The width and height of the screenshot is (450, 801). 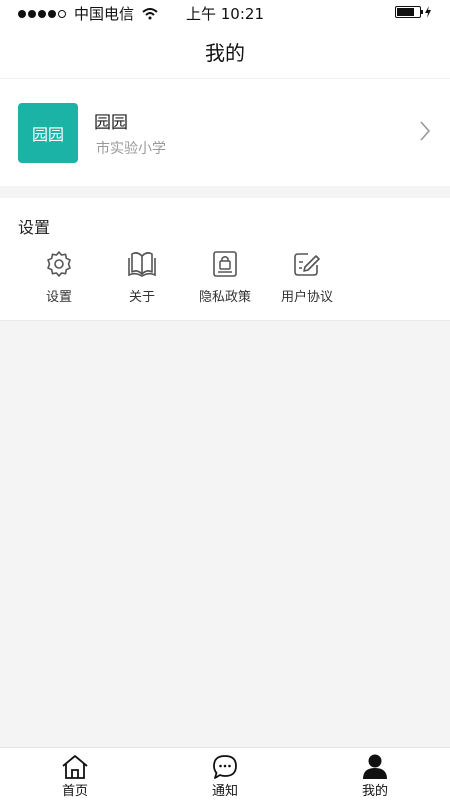 I want to click on profile-card: 园园 园园 市实验小学, so click(x=225, y=132).